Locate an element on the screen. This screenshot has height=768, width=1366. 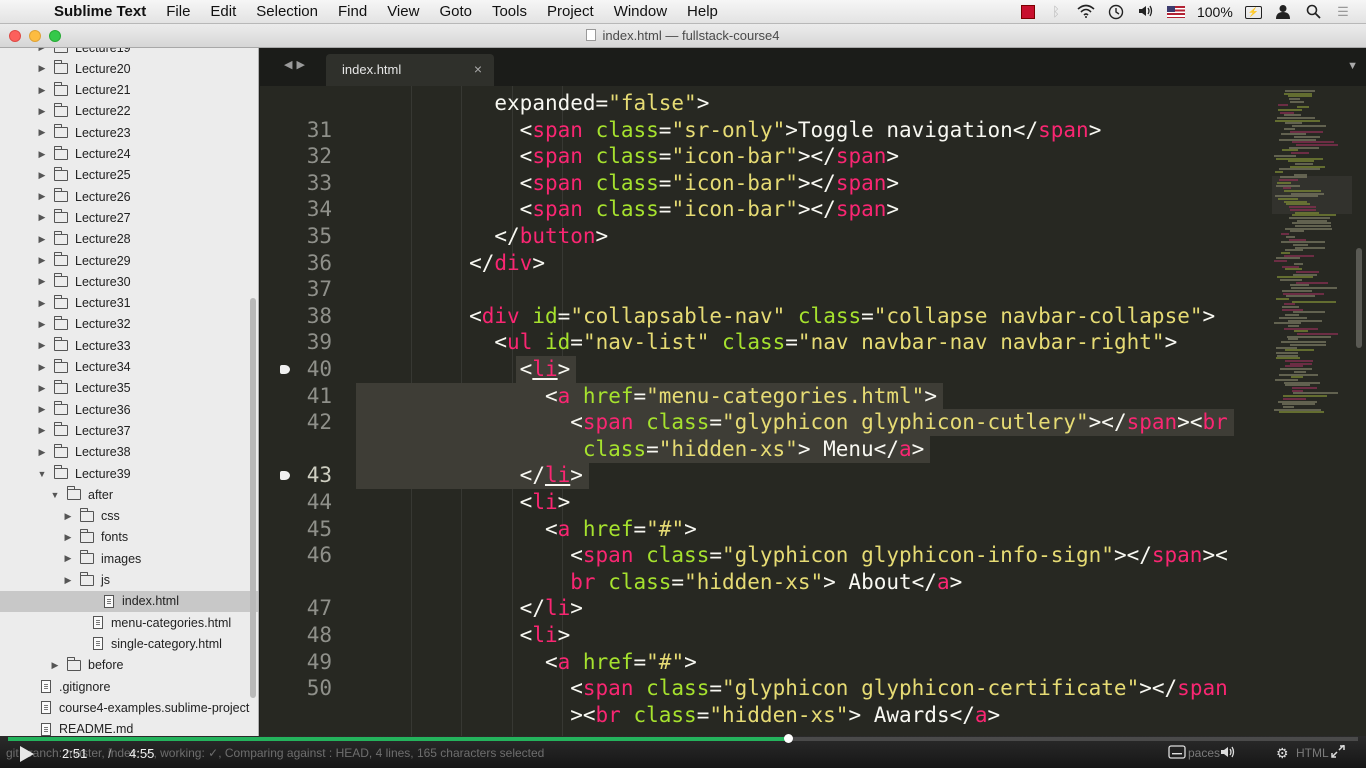
syntax-label: HTML is located at coordinates (1312, 753).